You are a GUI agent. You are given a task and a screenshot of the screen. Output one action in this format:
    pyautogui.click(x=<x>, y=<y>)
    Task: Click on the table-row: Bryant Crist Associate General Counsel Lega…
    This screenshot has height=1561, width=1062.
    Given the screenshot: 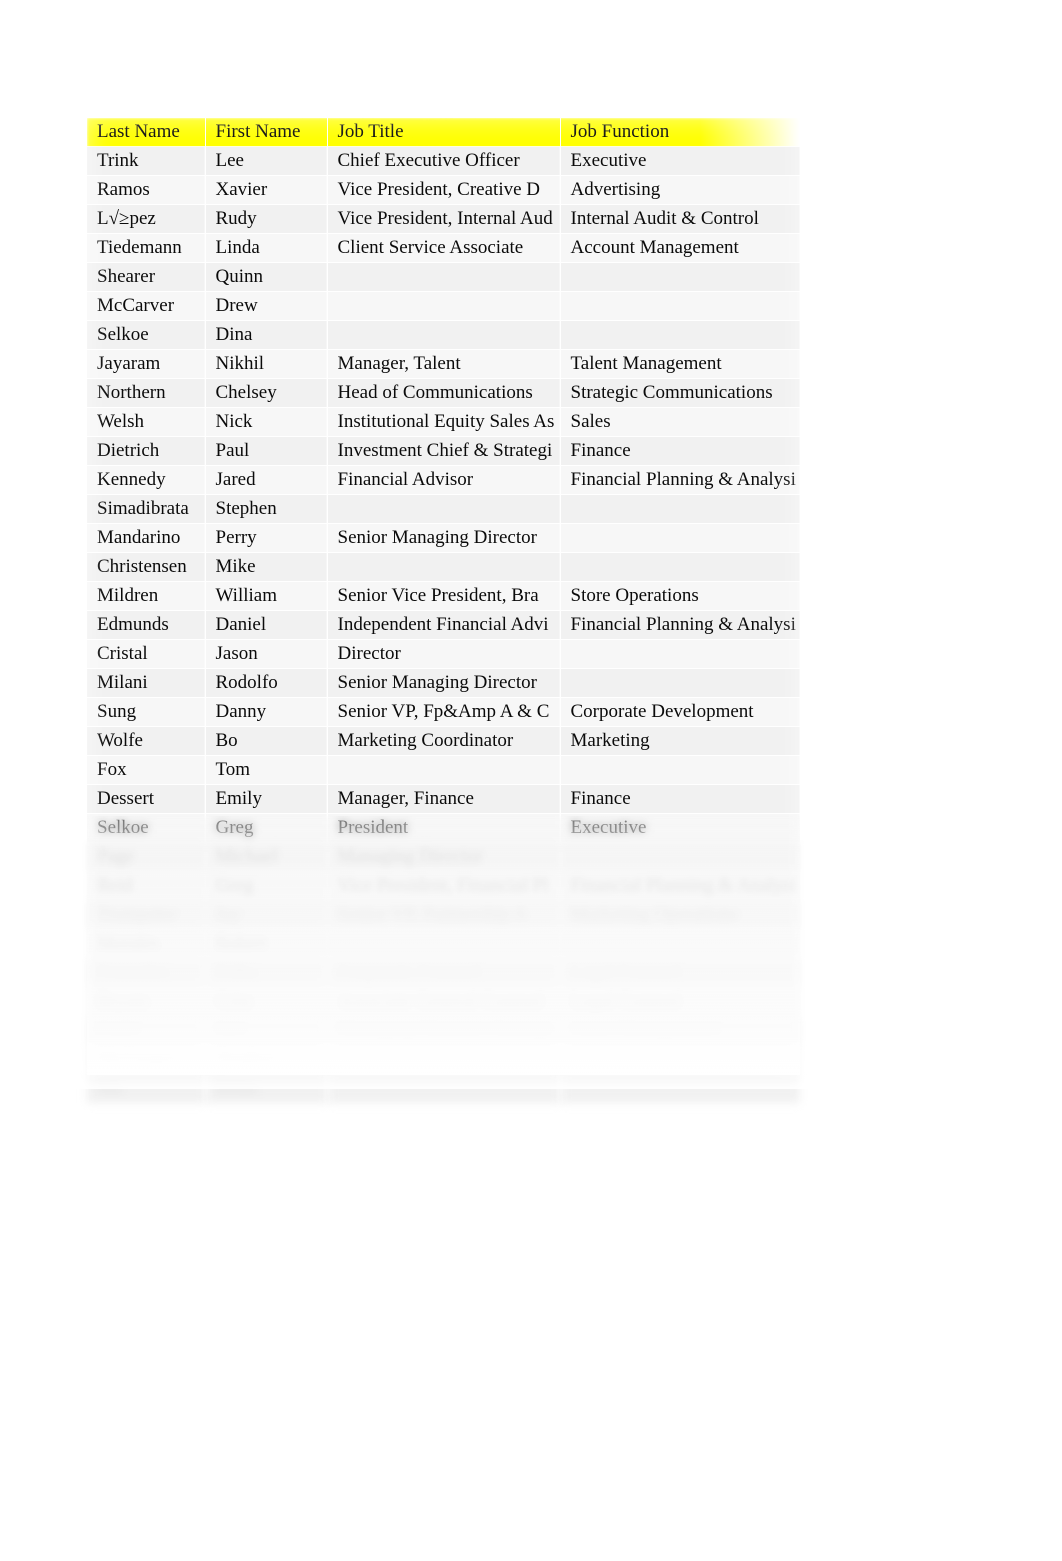 What is the action you would take?
    pyautogui.click(x=444, y=1002)
    